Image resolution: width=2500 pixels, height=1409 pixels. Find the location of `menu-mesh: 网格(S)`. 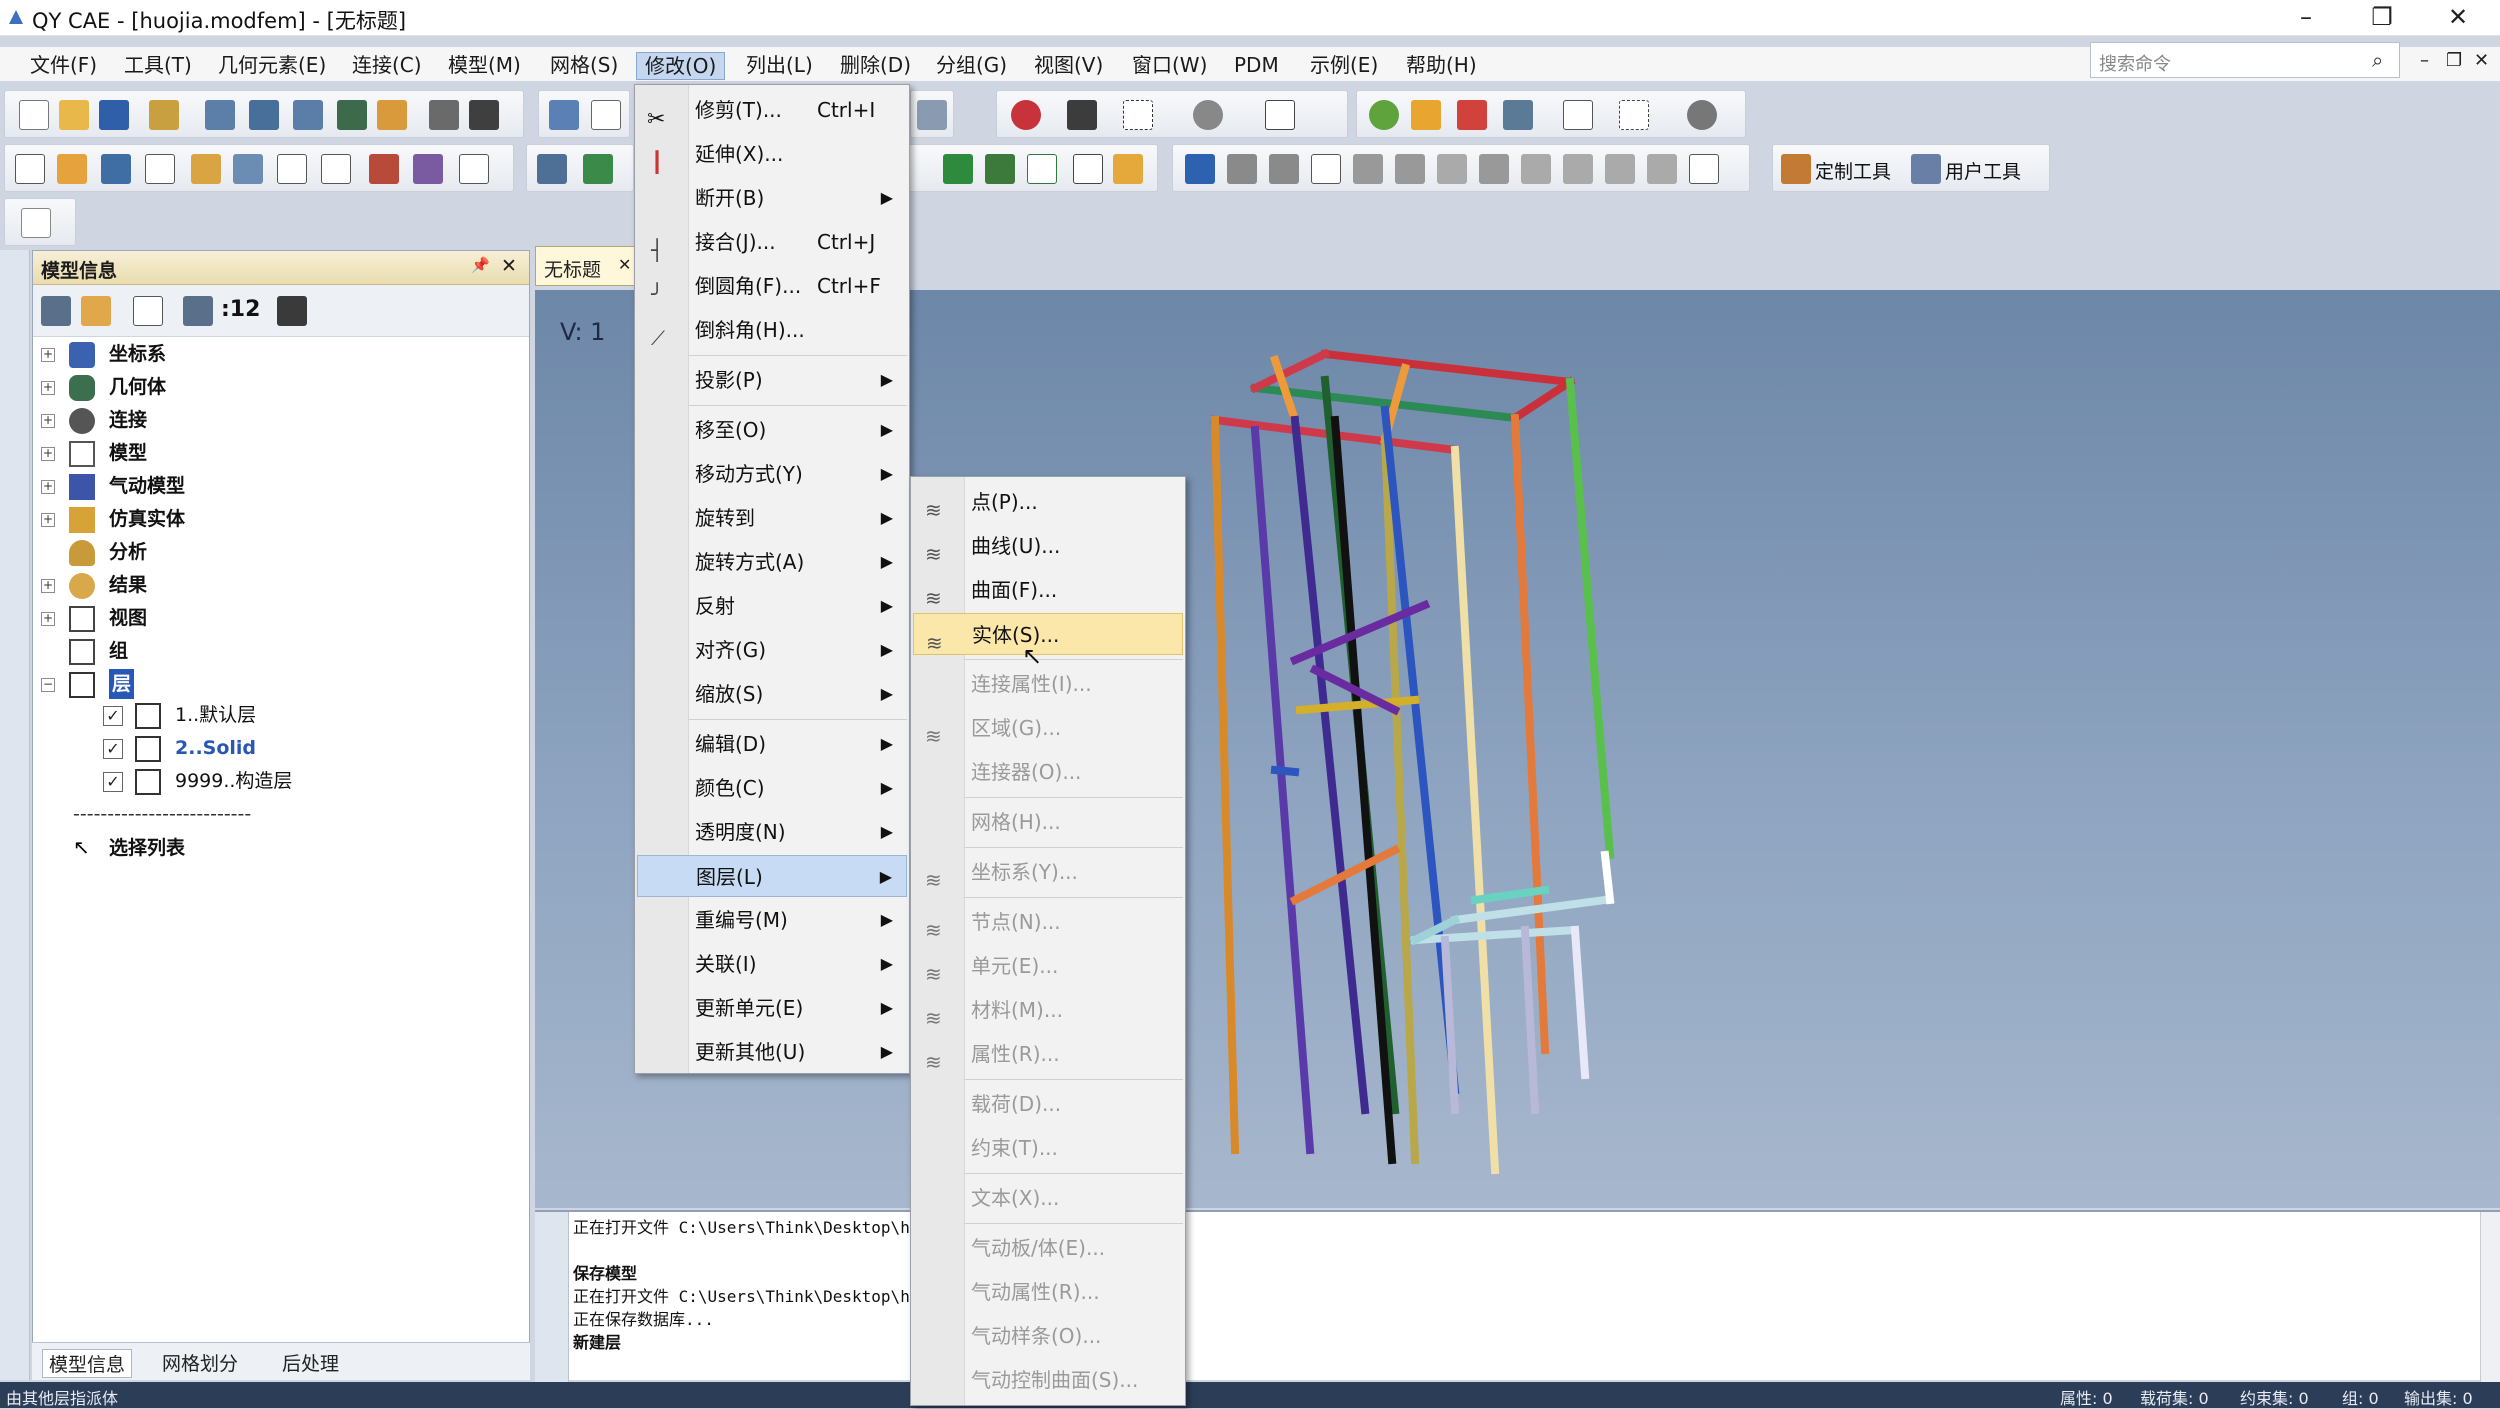

menu-mesh: 网格(S) is located at coordinates (584, 66).